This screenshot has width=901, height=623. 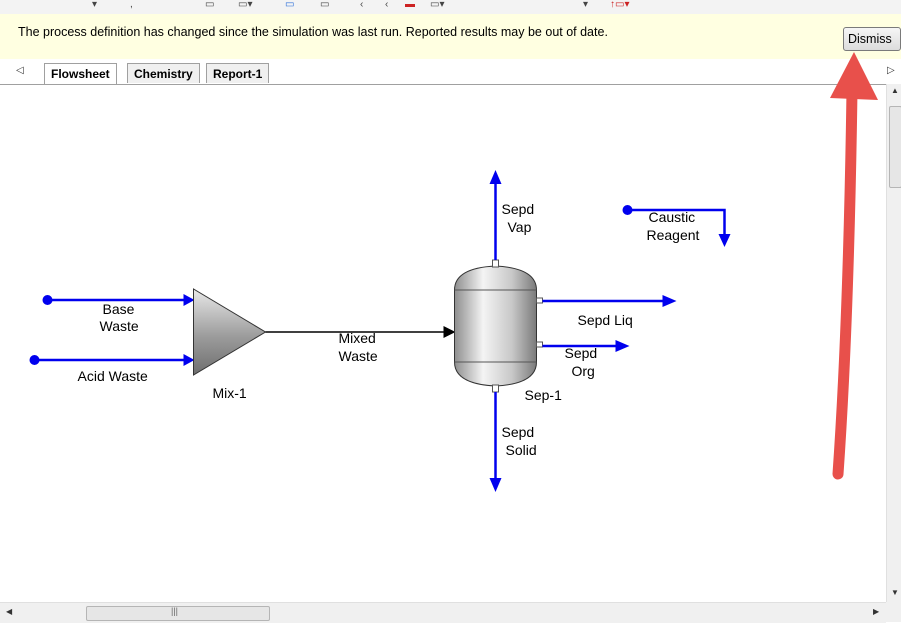 What do you see at coordinates (891, 70) in the screenshot?
I see `triangle-right-icon: ▷` at bounding box center [891, 70].